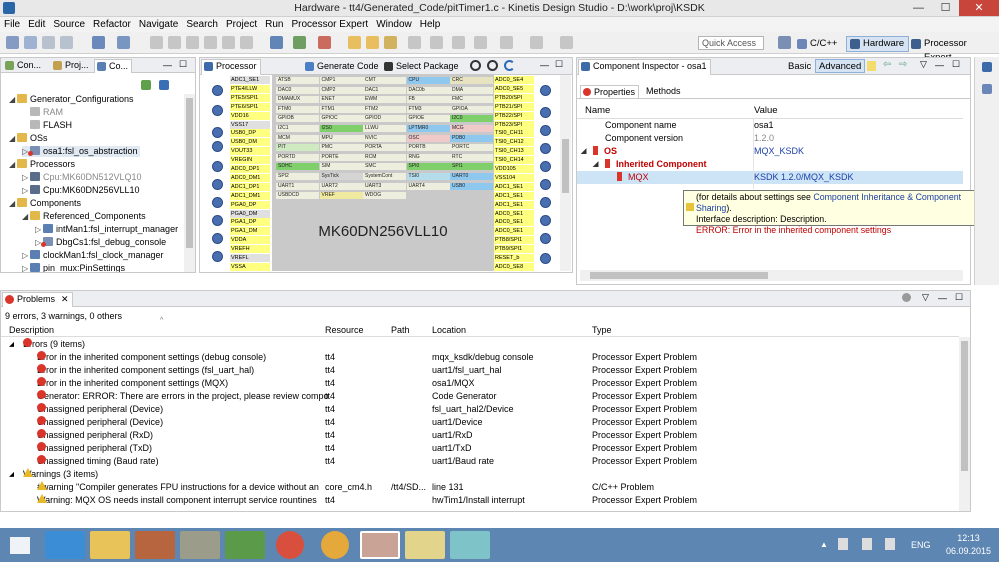 The height and width of the screenshot is (562, 999). What do you see at coordinates (514, 97) in the screenshot?
I see `pin-label: PTB20/SPI` at bounding box center [514, 97].